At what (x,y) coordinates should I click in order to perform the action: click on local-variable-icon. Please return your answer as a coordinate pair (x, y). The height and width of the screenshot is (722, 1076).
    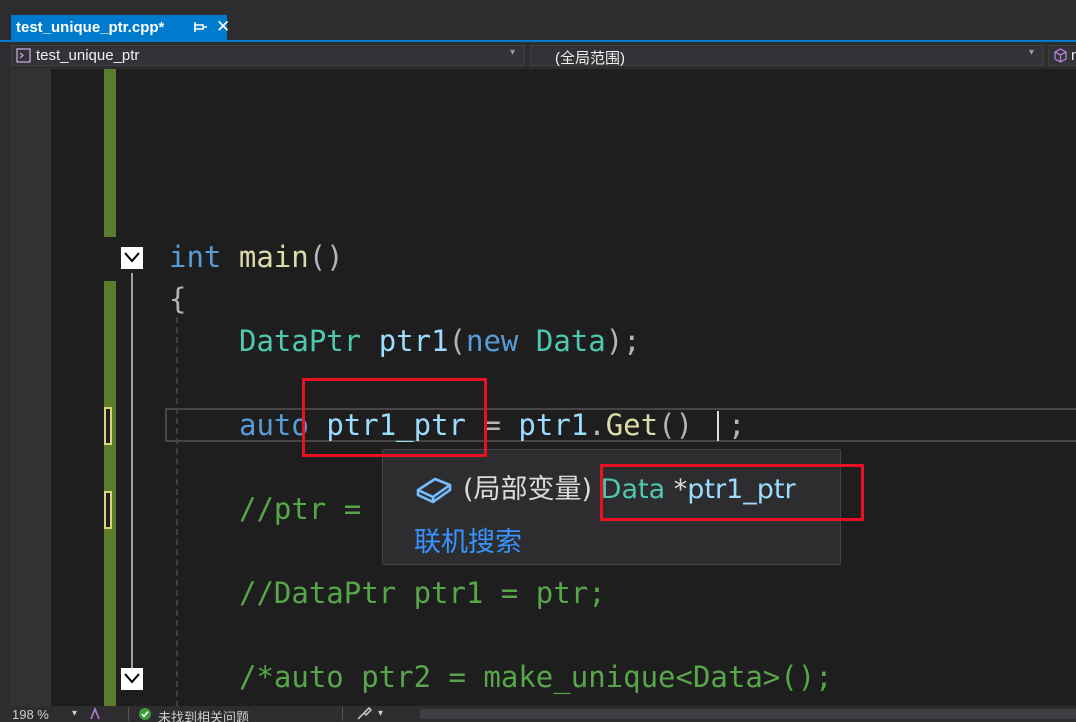
    Looking at the image, I should click on (434, 487).